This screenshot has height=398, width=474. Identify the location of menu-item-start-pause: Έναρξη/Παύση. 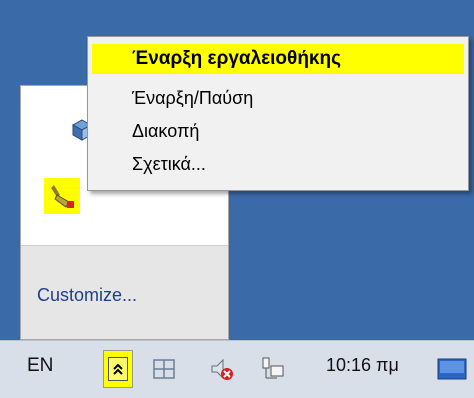
(278, 98).